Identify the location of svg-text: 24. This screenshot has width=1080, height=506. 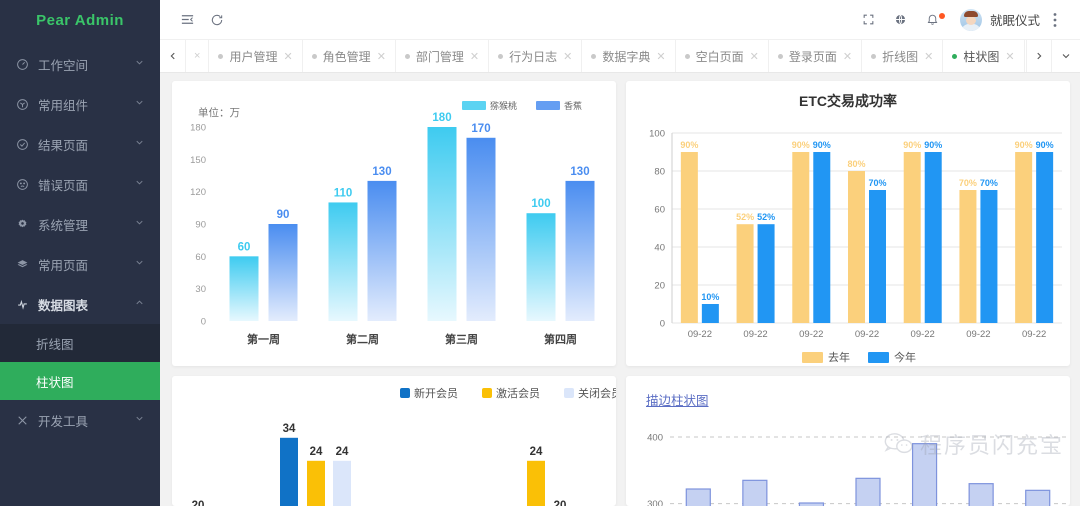
(536, 452).